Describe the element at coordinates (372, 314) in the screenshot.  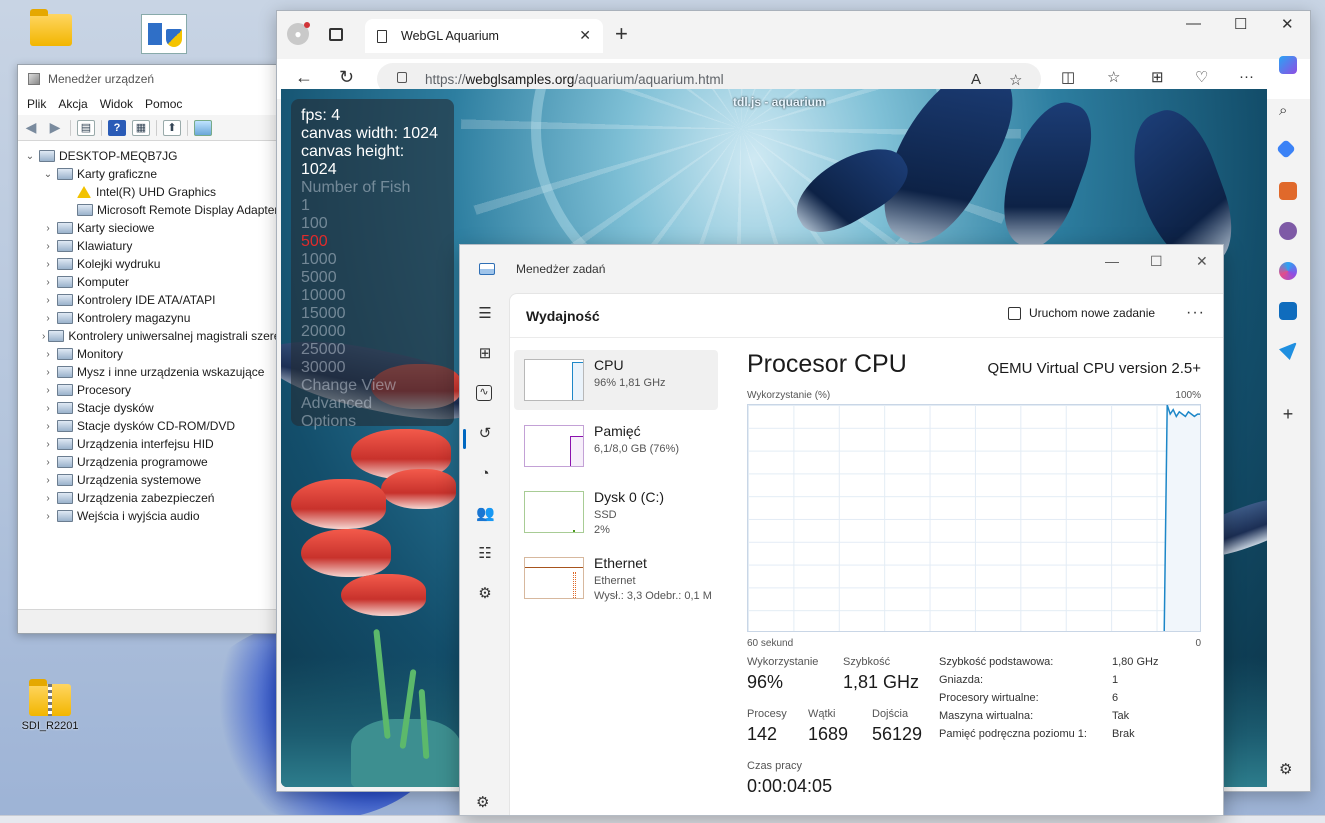
I see `fish-count-option: 15000` at that location.